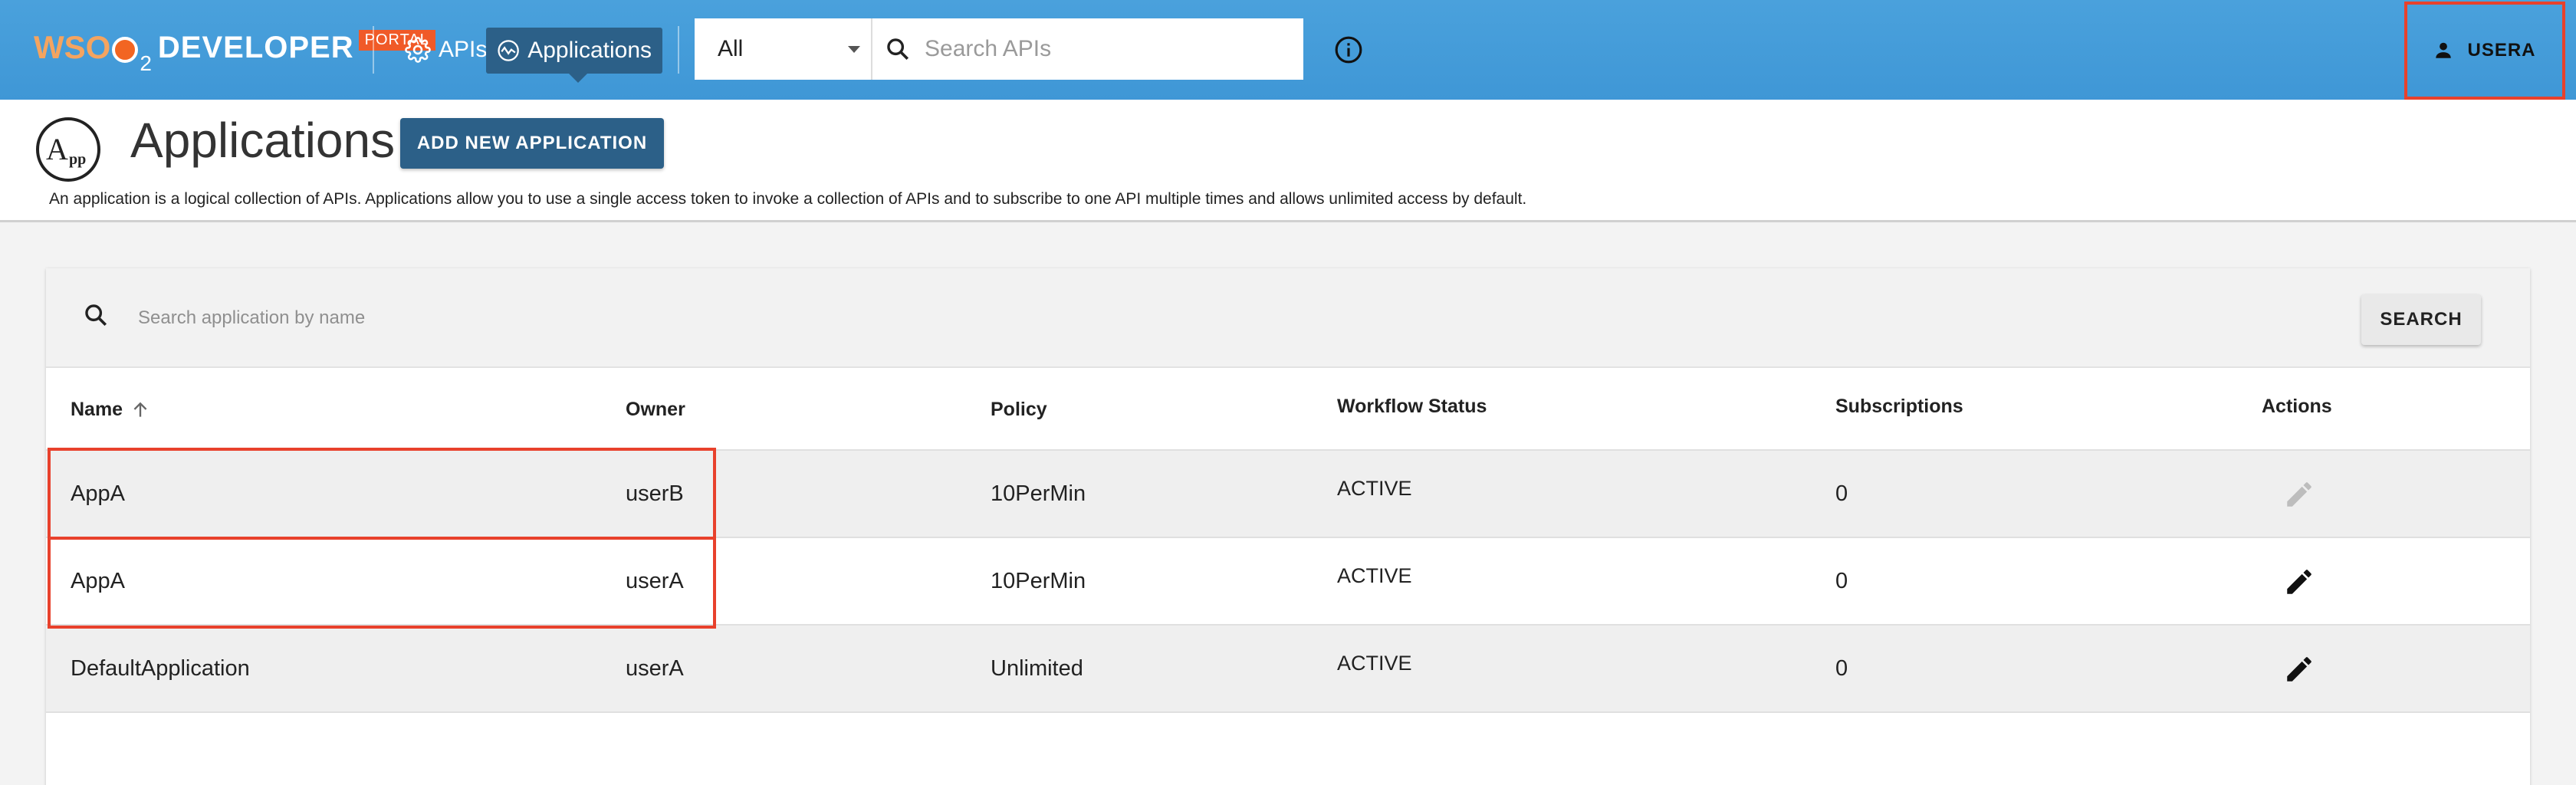 The width and height of the screenshot is (2576, 785). I want to click on search-scope-select: All, so click(784, 49).